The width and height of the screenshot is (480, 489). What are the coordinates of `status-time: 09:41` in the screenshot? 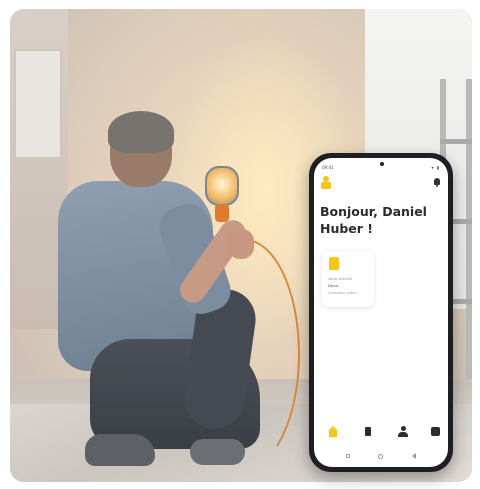 It's located at (328, 167).